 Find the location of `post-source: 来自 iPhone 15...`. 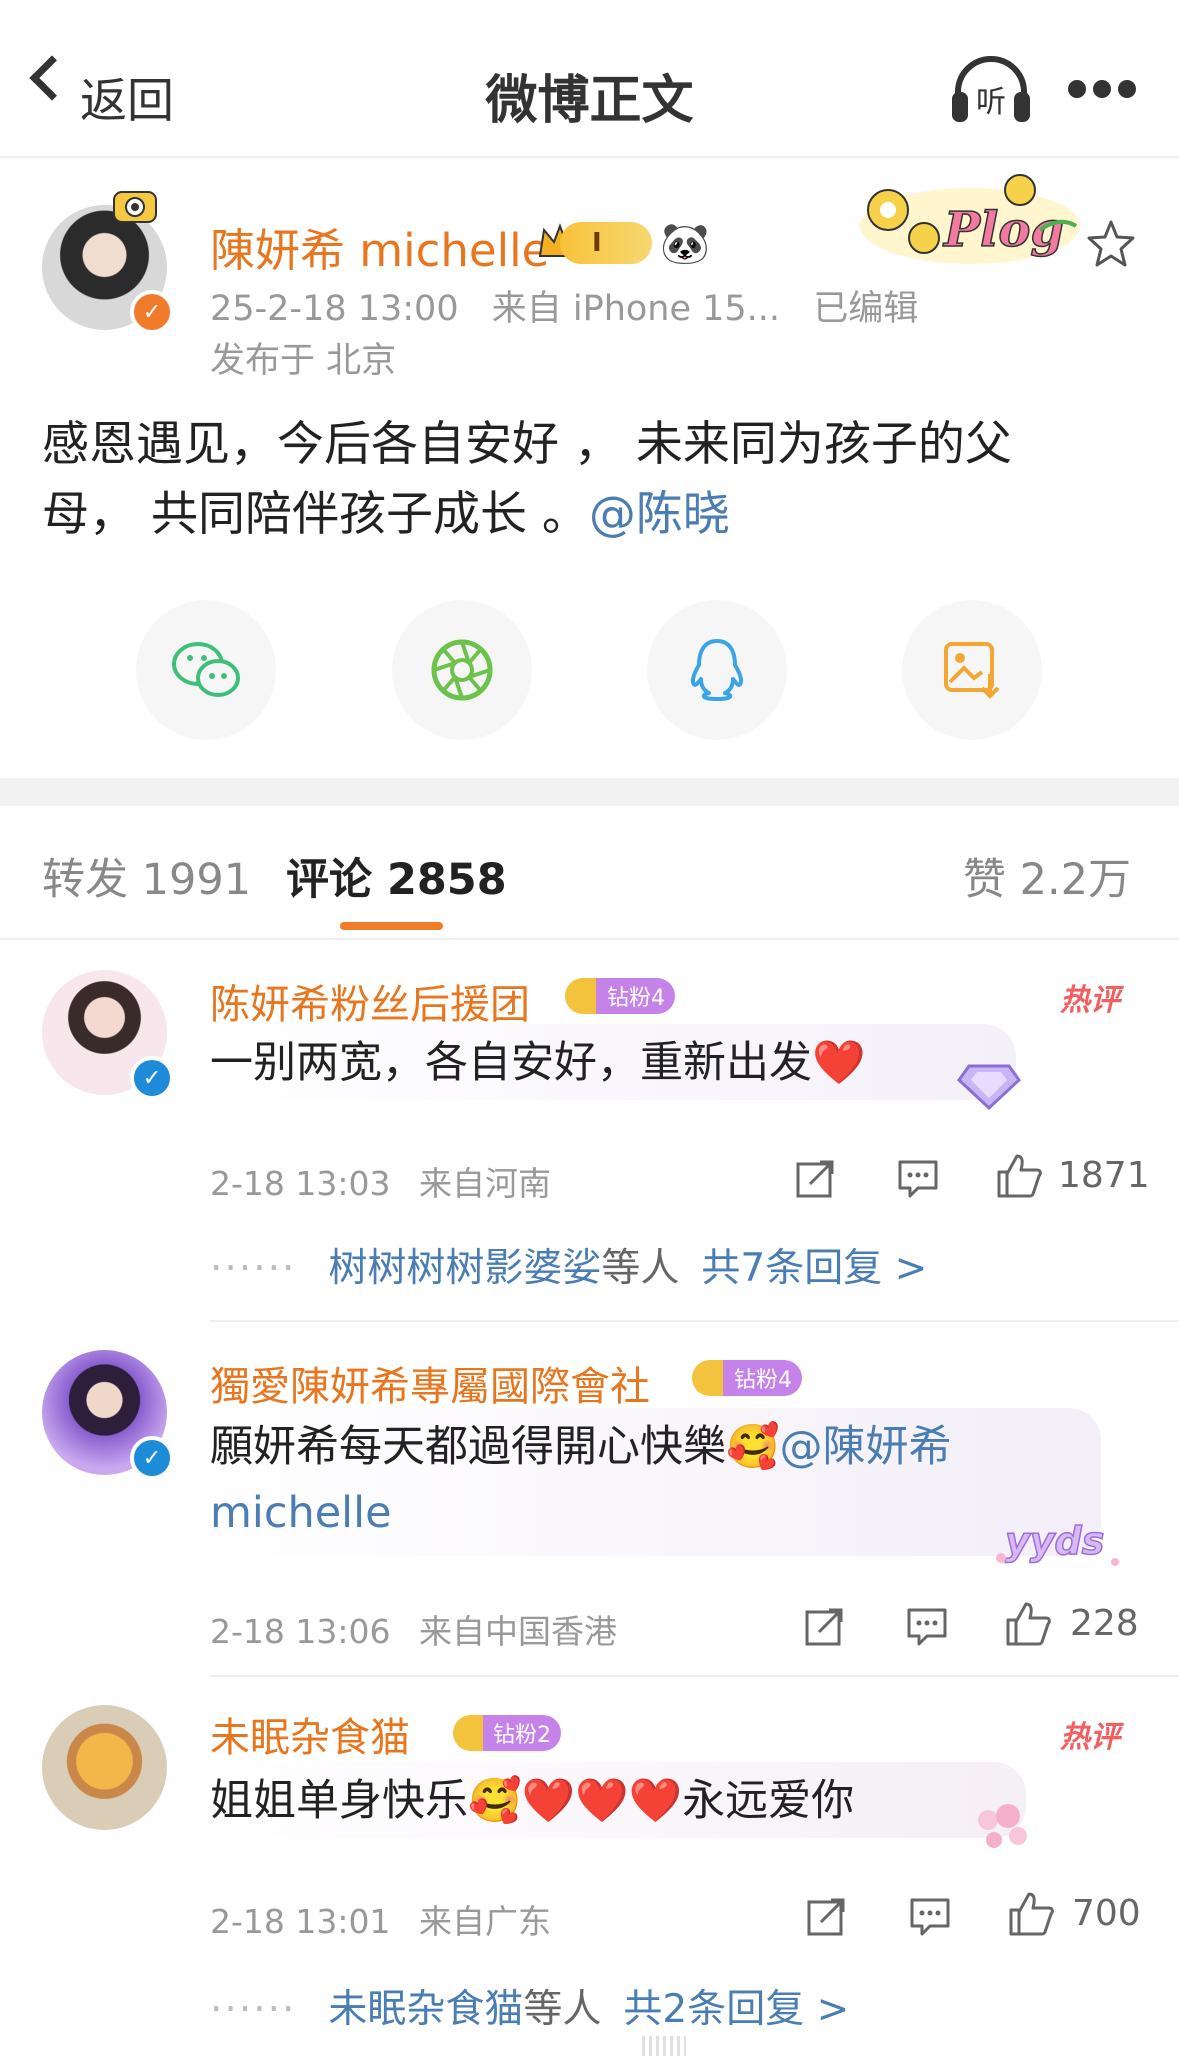

post-source: 来自 iPhone 15... is located at coordinates (636, 309).